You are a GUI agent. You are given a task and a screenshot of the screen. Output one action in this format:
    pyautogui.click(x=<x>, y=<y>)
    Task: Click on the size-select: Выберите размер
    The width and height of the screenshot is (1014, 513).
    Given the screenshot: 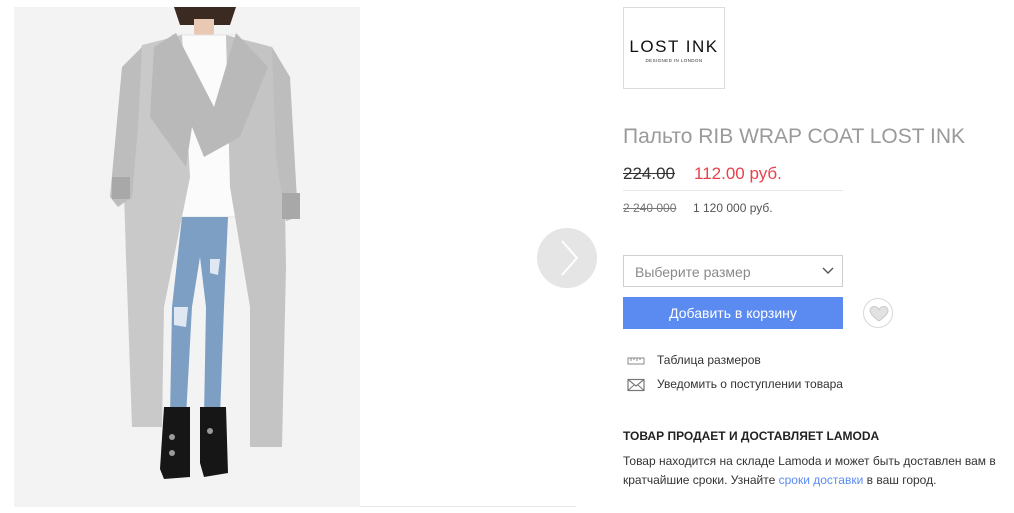 What is the action you would take?
    pyautogui.click(x=733, y=271)
    